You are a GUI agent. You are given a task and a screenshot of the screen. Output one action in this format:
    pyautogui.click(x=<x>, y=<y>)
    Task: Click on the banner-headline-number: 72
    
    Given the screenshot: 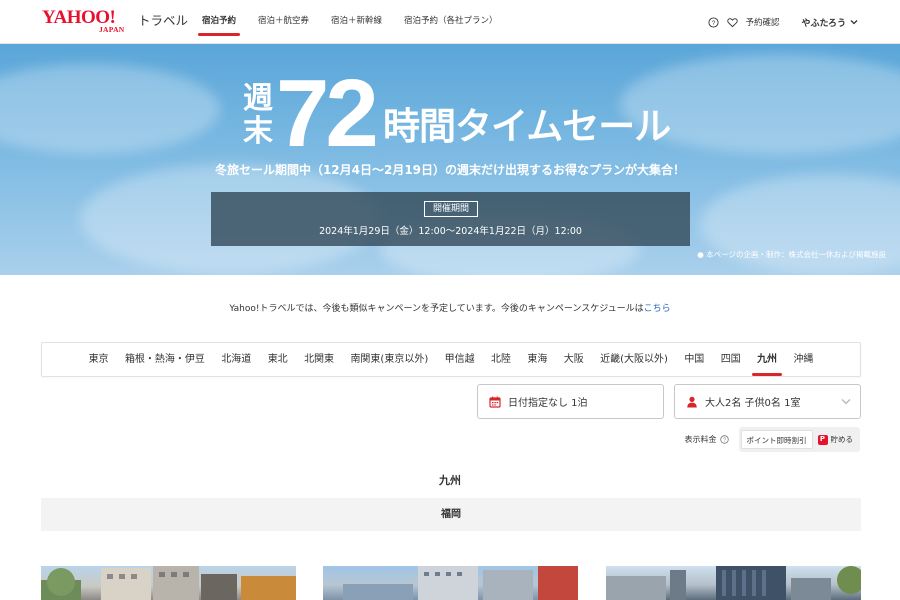 What is the action you would take?
    pyautogui.click(x=327, y=113)
    